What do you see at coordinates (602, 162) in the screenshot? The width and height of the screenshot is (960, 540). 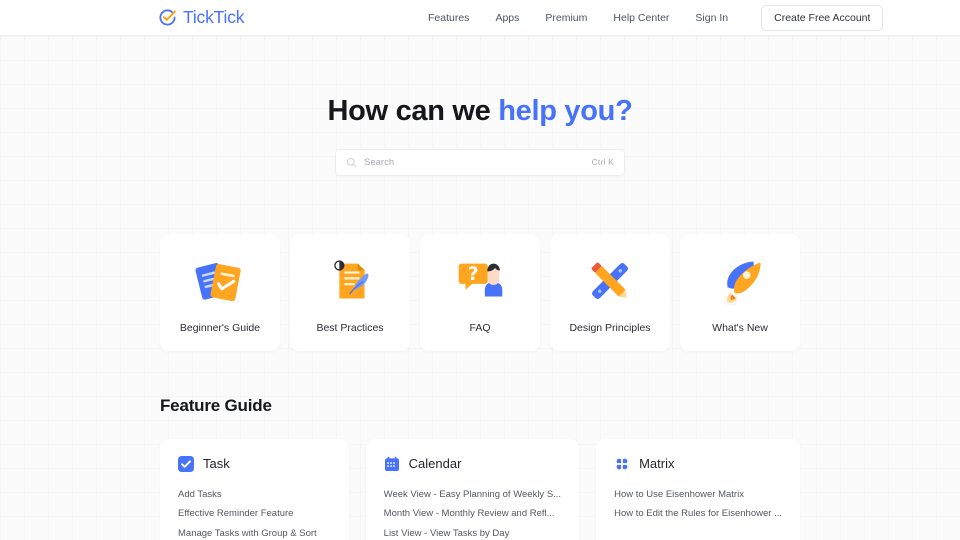 I see `search-shortcut-hint: Ctrl K` at bounding box center [602, 162].